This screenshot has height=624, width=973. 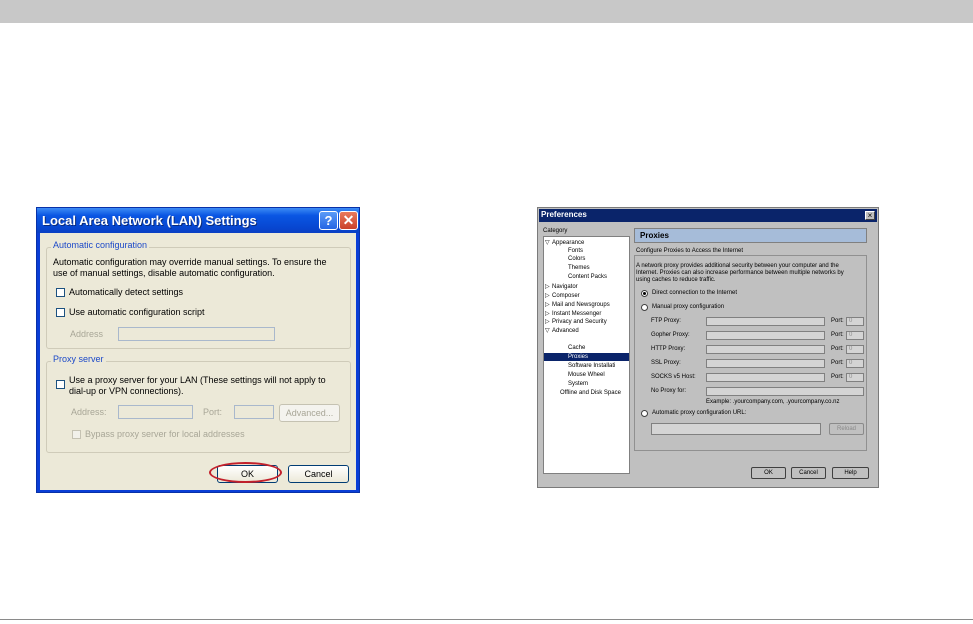 What do you see at coordinates (690, 251) in the screenshot?
I see `proxy-group-title: Configure Proxies to Access the Internet` at bounding box center [690, 251].